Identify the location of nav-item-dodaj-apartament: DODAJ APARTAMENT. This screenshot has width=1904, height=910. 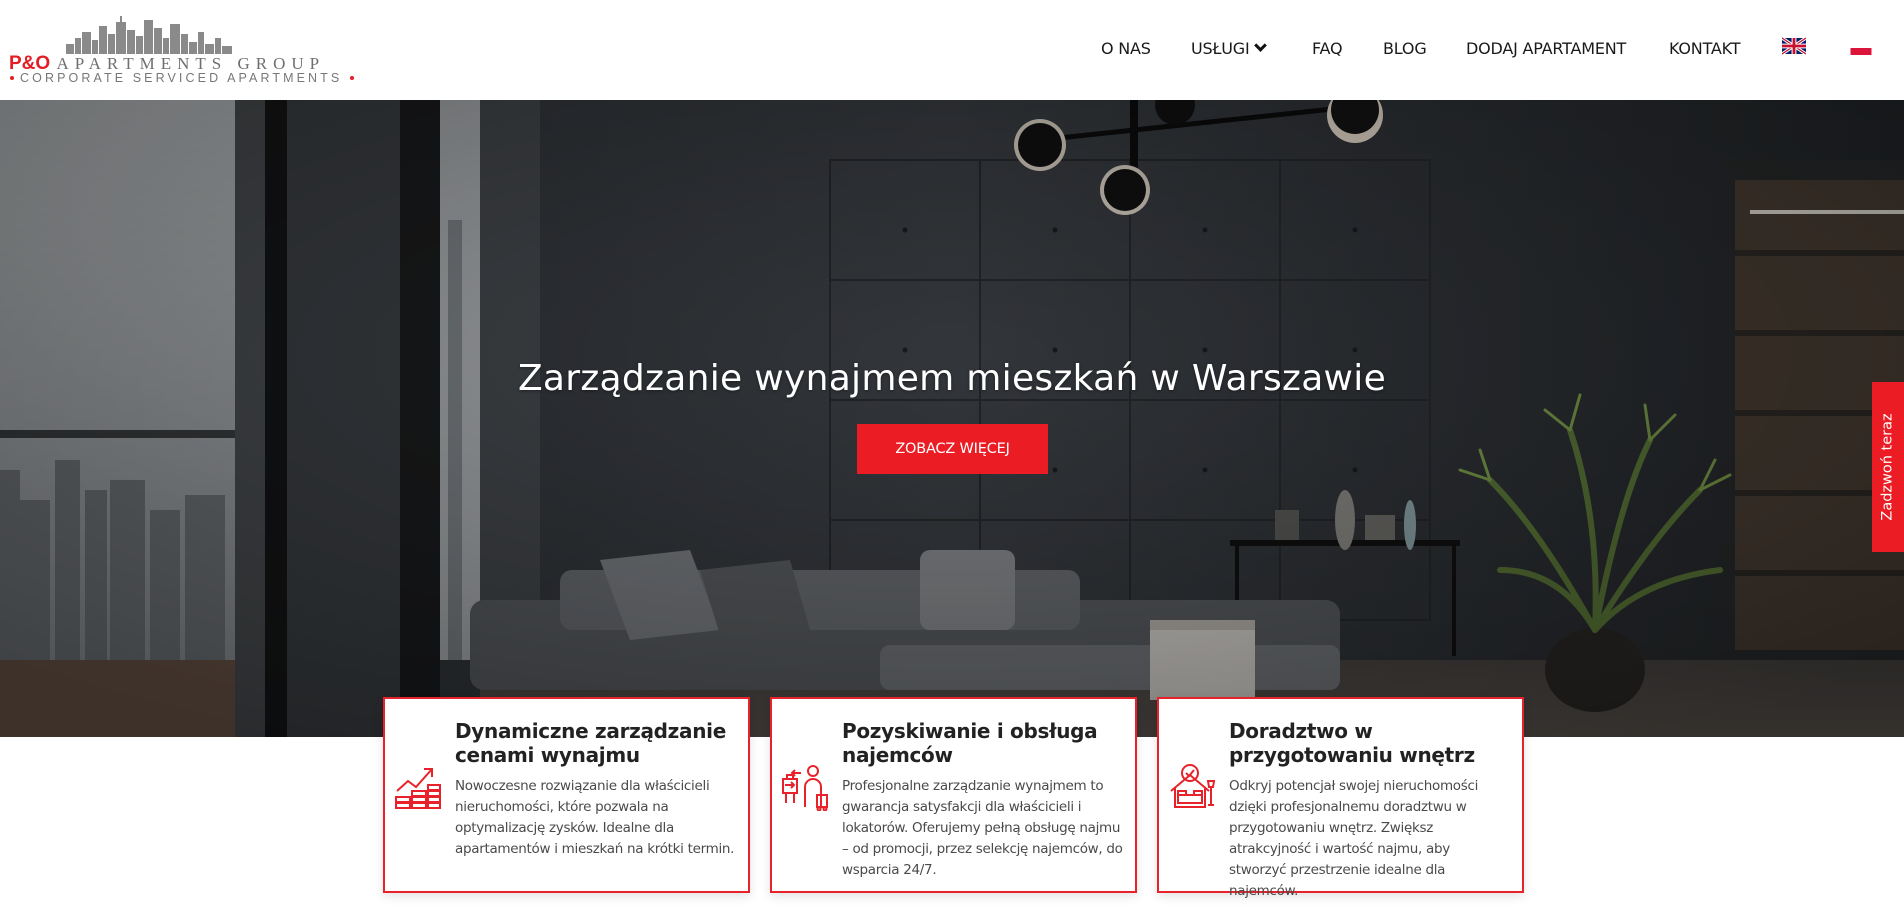
(1546, 48).